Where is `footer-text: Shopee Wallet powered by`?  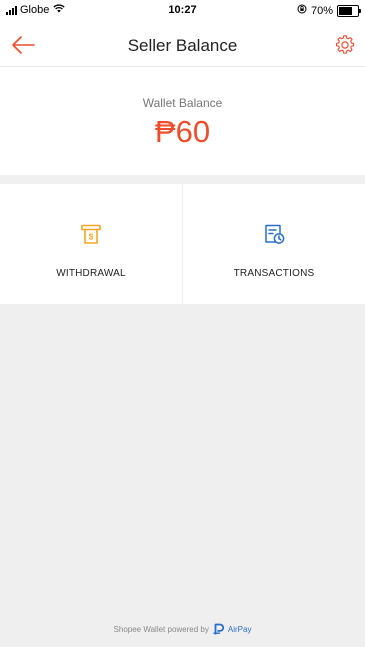
footer-text: Shopee Wallet powered by is located at coordinates (161, 629).